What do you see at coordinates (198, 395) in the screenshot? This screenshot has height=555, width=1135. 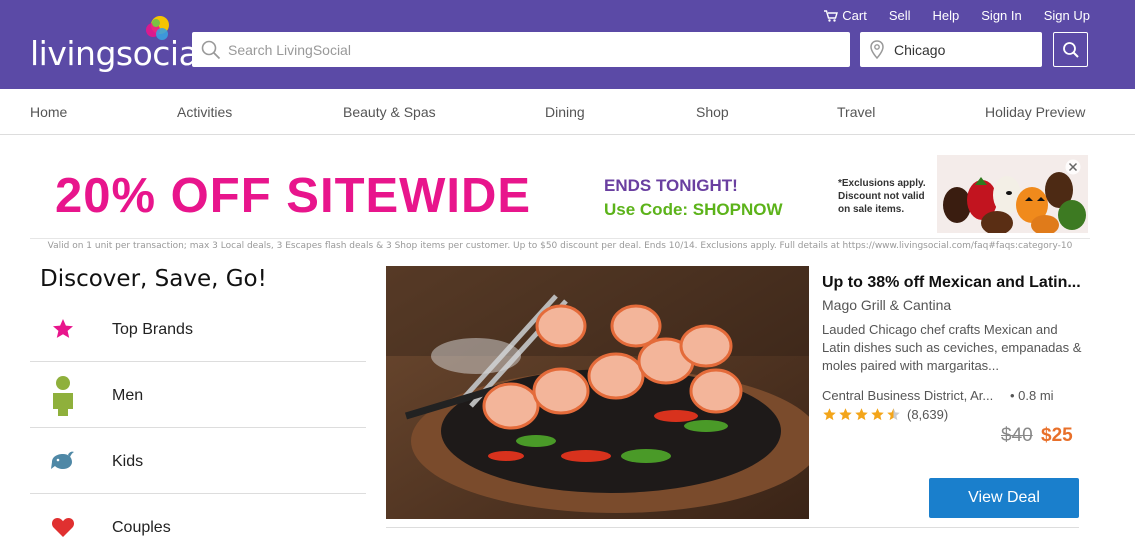 I see `category-men: Men` at bounding box center [198, 395].